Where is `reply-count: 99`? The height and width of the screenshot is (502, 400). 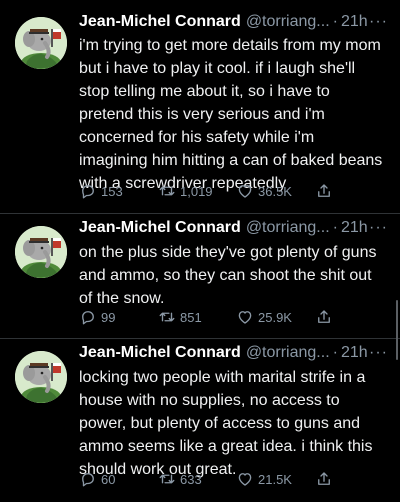 reply-count: 99 is located at coordinates (108, 317).